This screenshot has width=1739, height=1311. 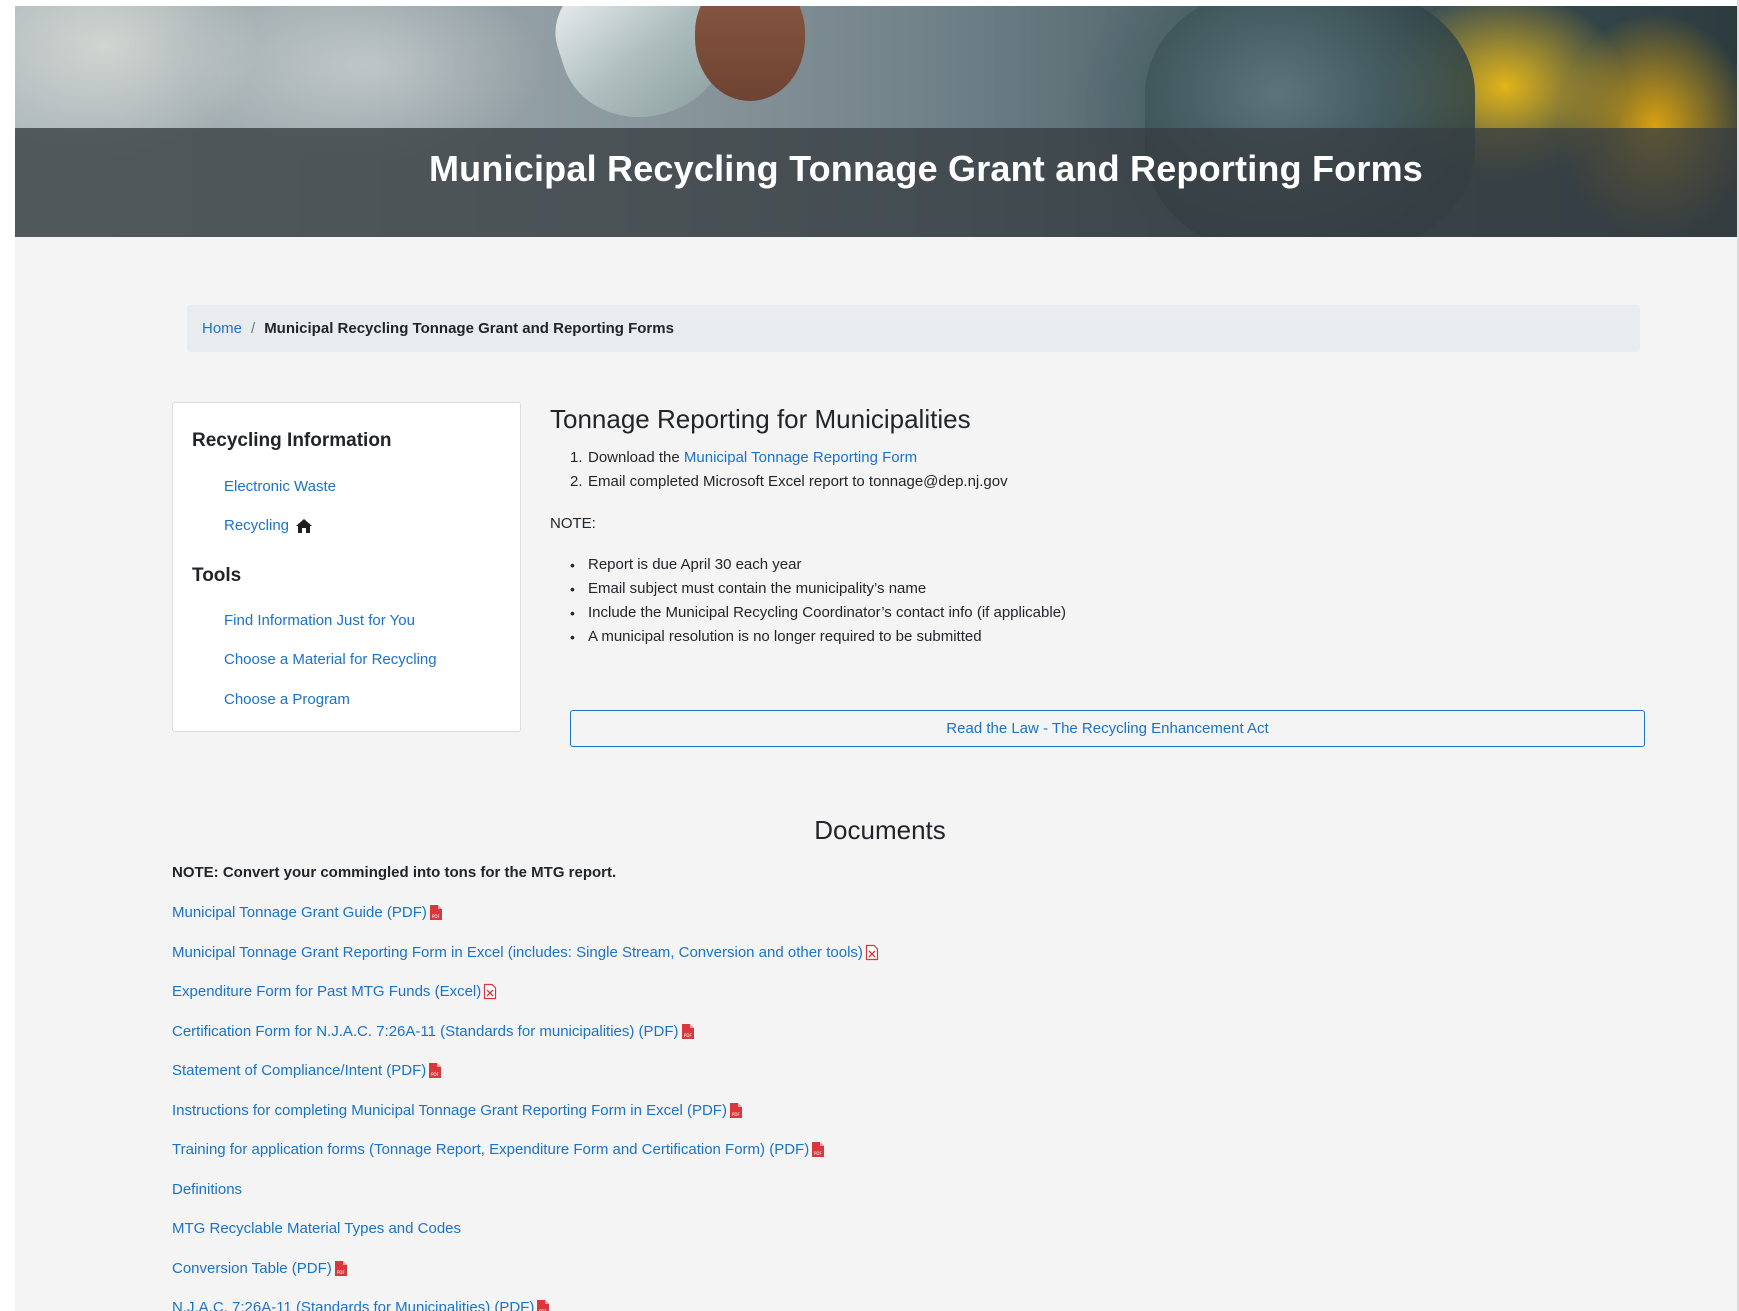 What do you see at coordinates (750, 53) in the screenshot?
I see `hero-hand-image` at bounding box center [750, 53].